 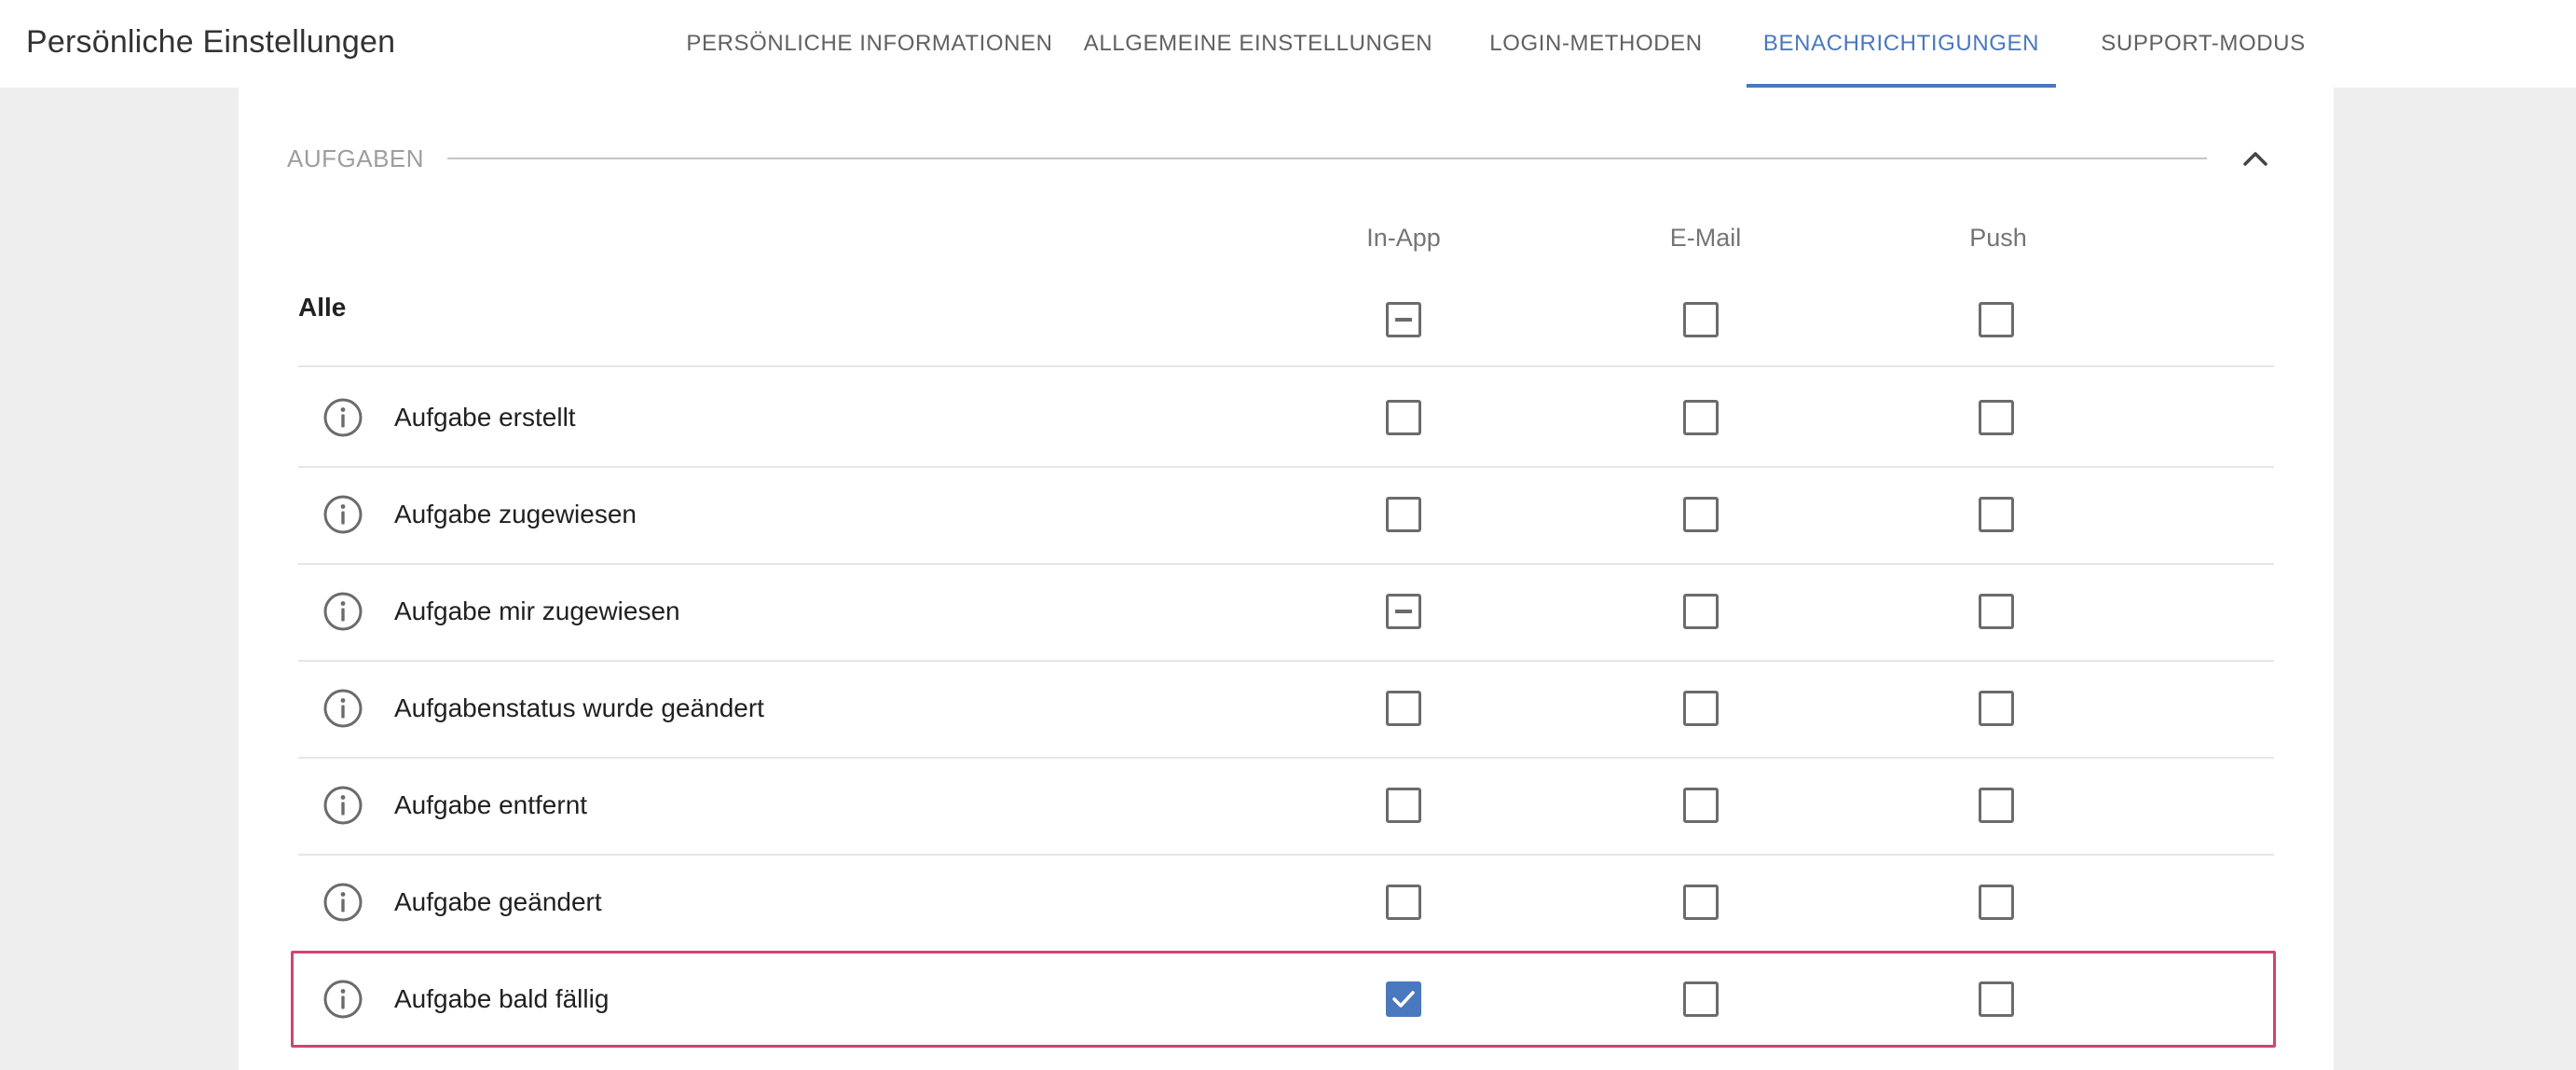 What do you see at coordinates (869, 44) in the screenshot?
I see `tab-persoenliche-informationen: Persönliche Informationen` at bounding box center [869, 44].